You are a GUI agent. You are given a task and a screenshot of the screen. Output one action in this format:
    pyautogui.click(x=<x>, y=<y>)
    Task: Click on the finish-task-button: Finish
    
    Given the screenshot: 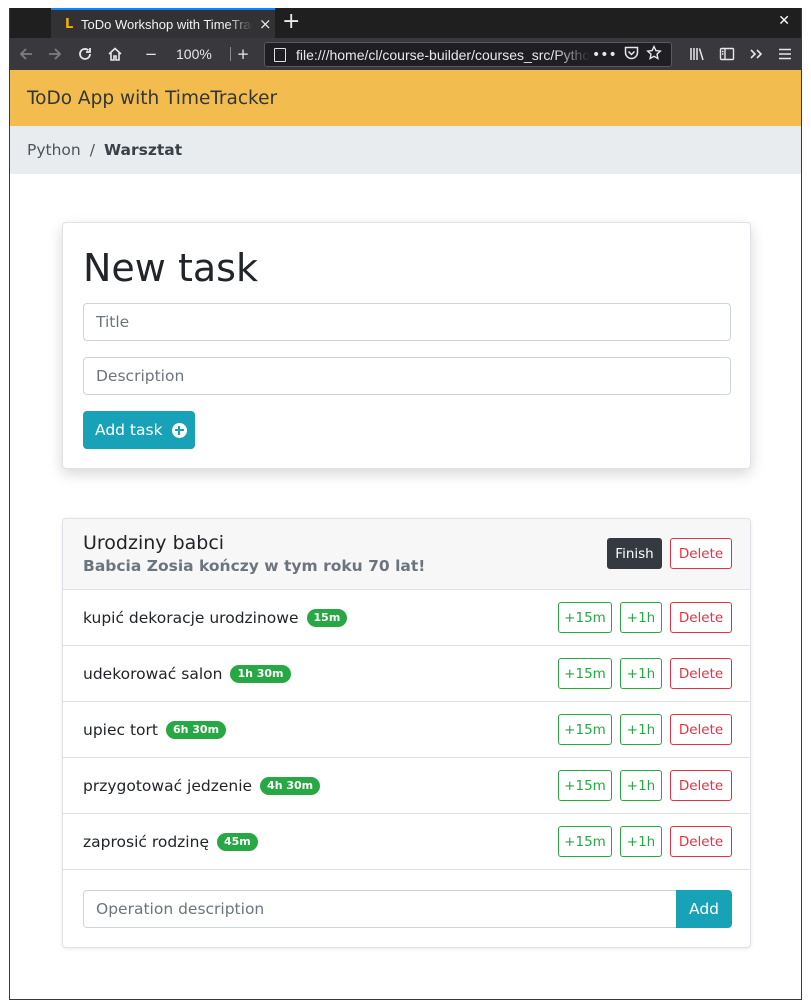 What is the action you would take?
    pyautogui.click(x=634, y=553)
    